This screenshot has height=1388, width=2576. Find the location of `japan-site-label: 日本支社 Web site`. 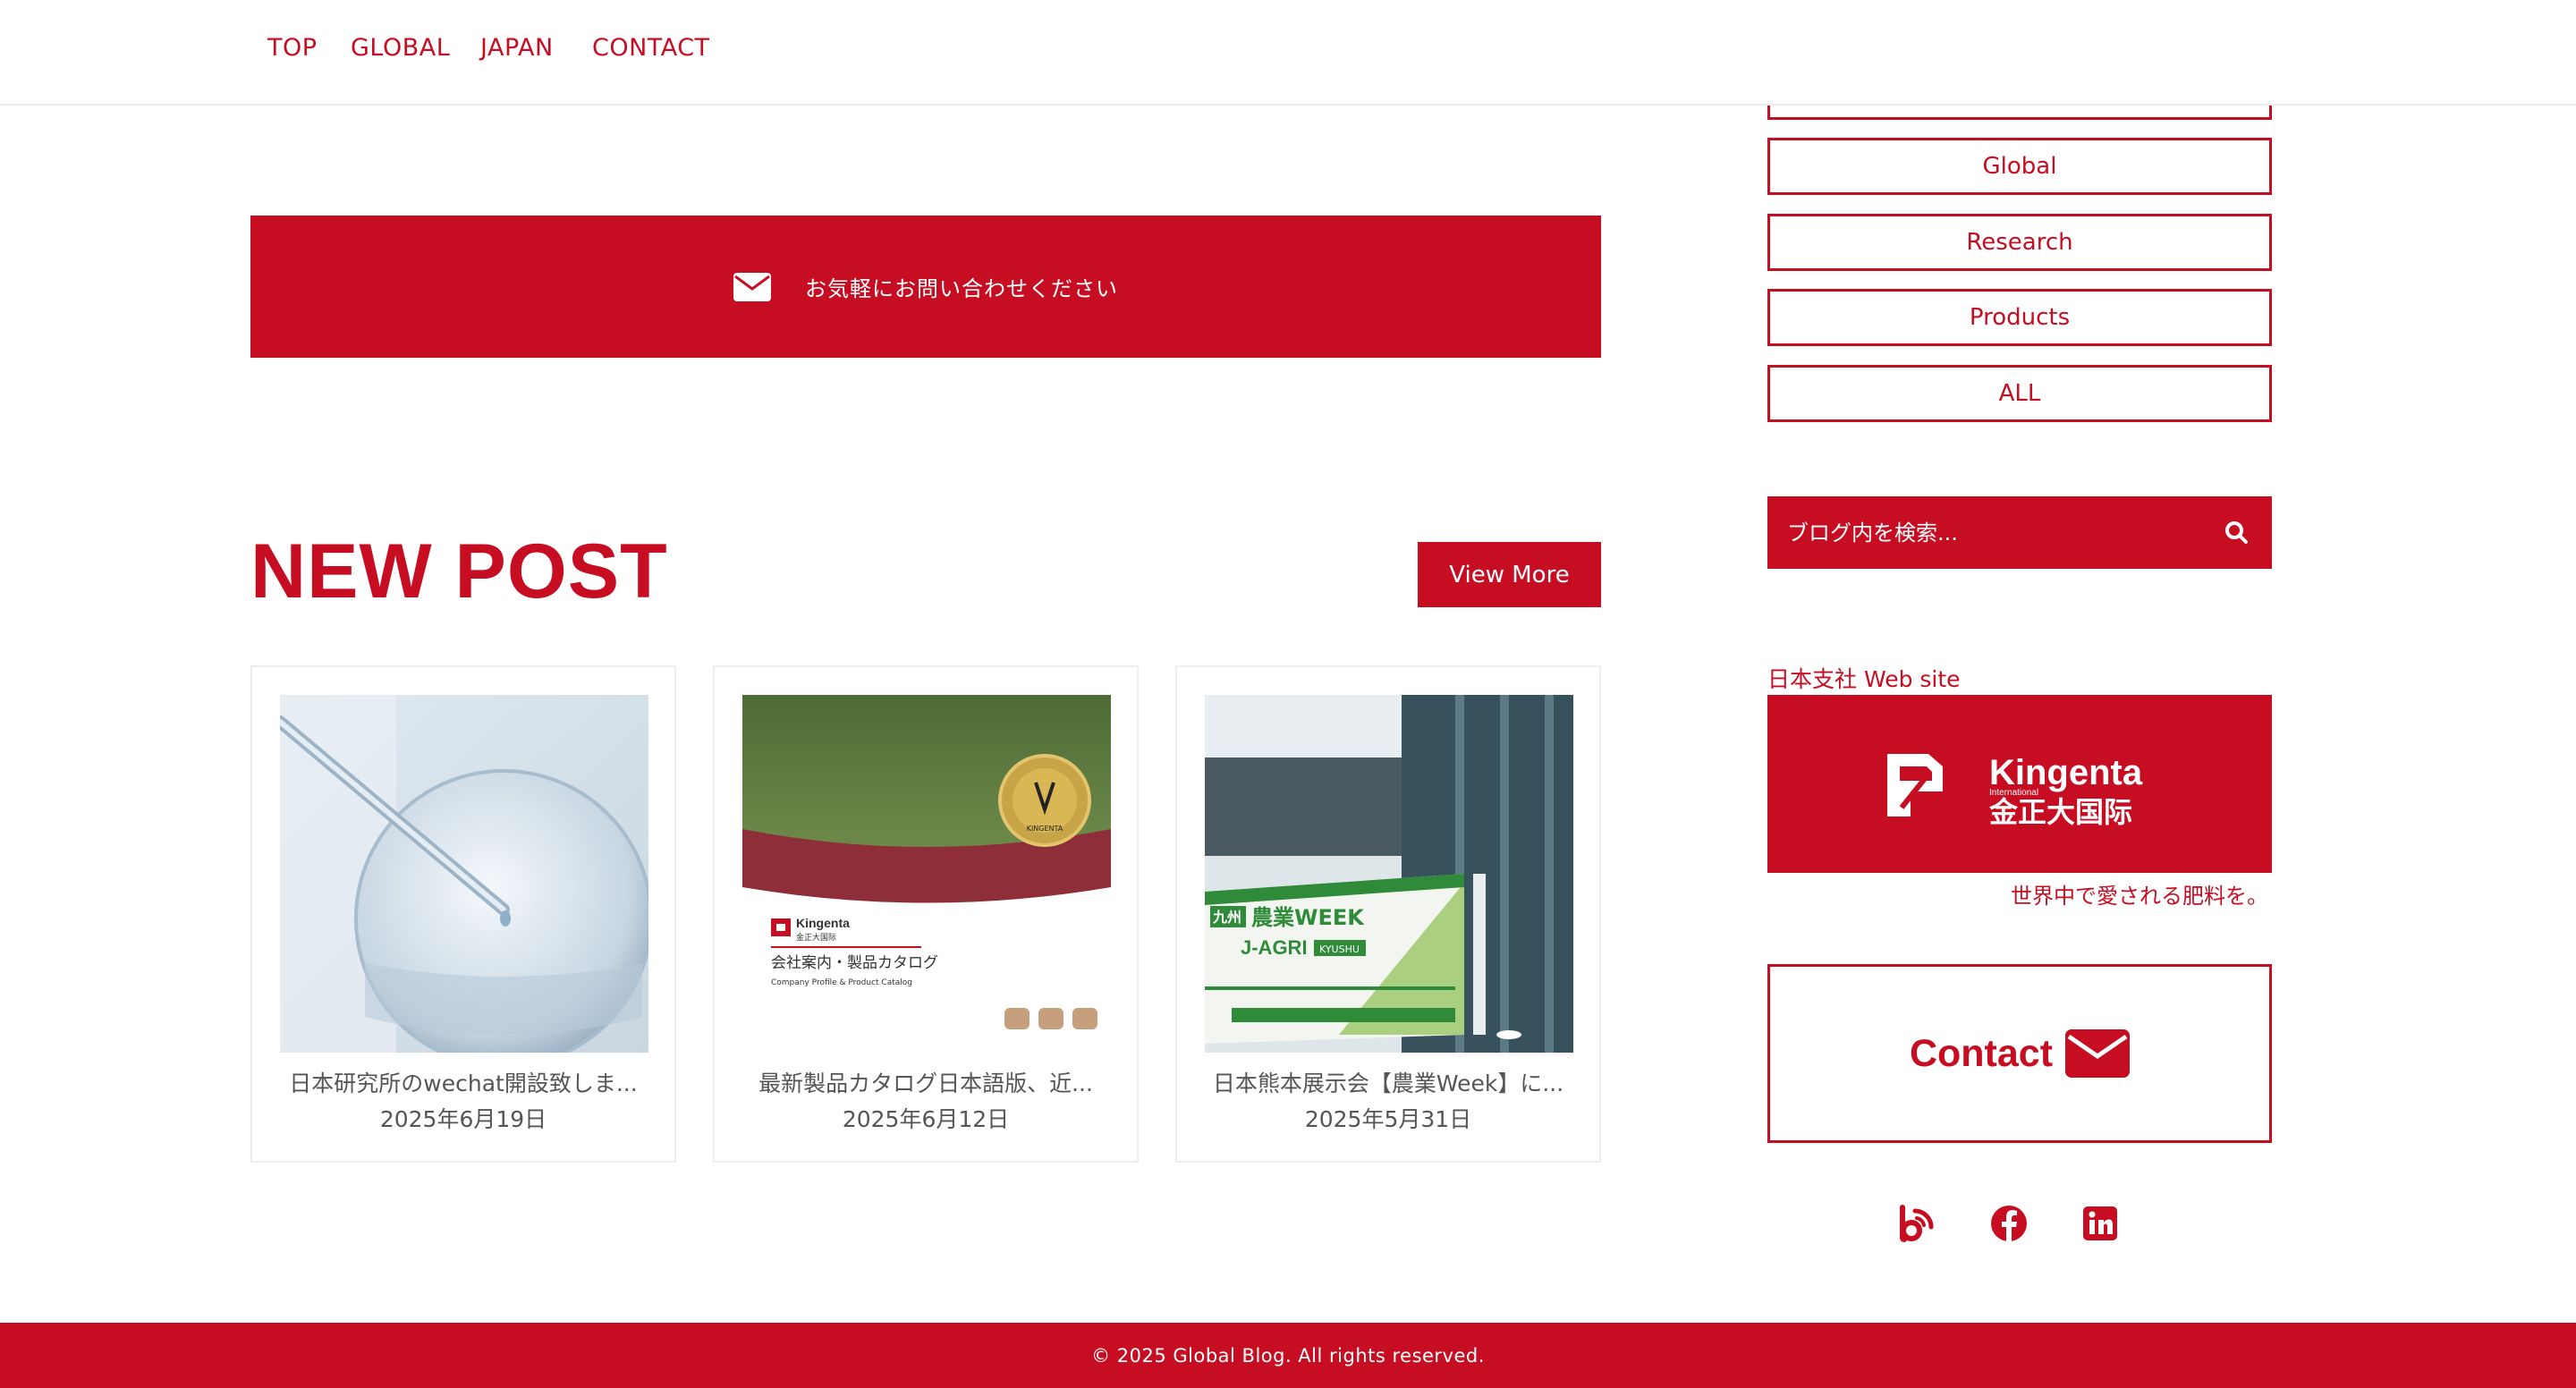

japan-site-label: 日本支社 Web site is located at coordinates (1864, 679).